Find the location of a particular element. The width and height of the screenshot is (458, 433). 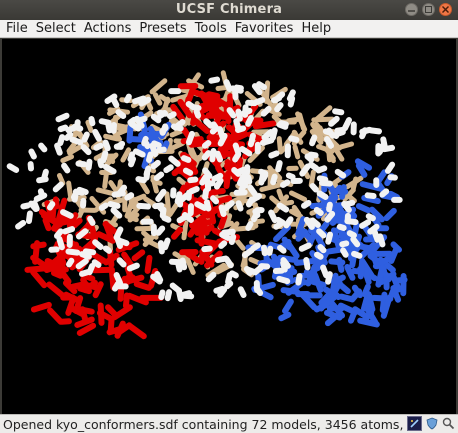

command-line-icon is located at coordinates (414, 423).